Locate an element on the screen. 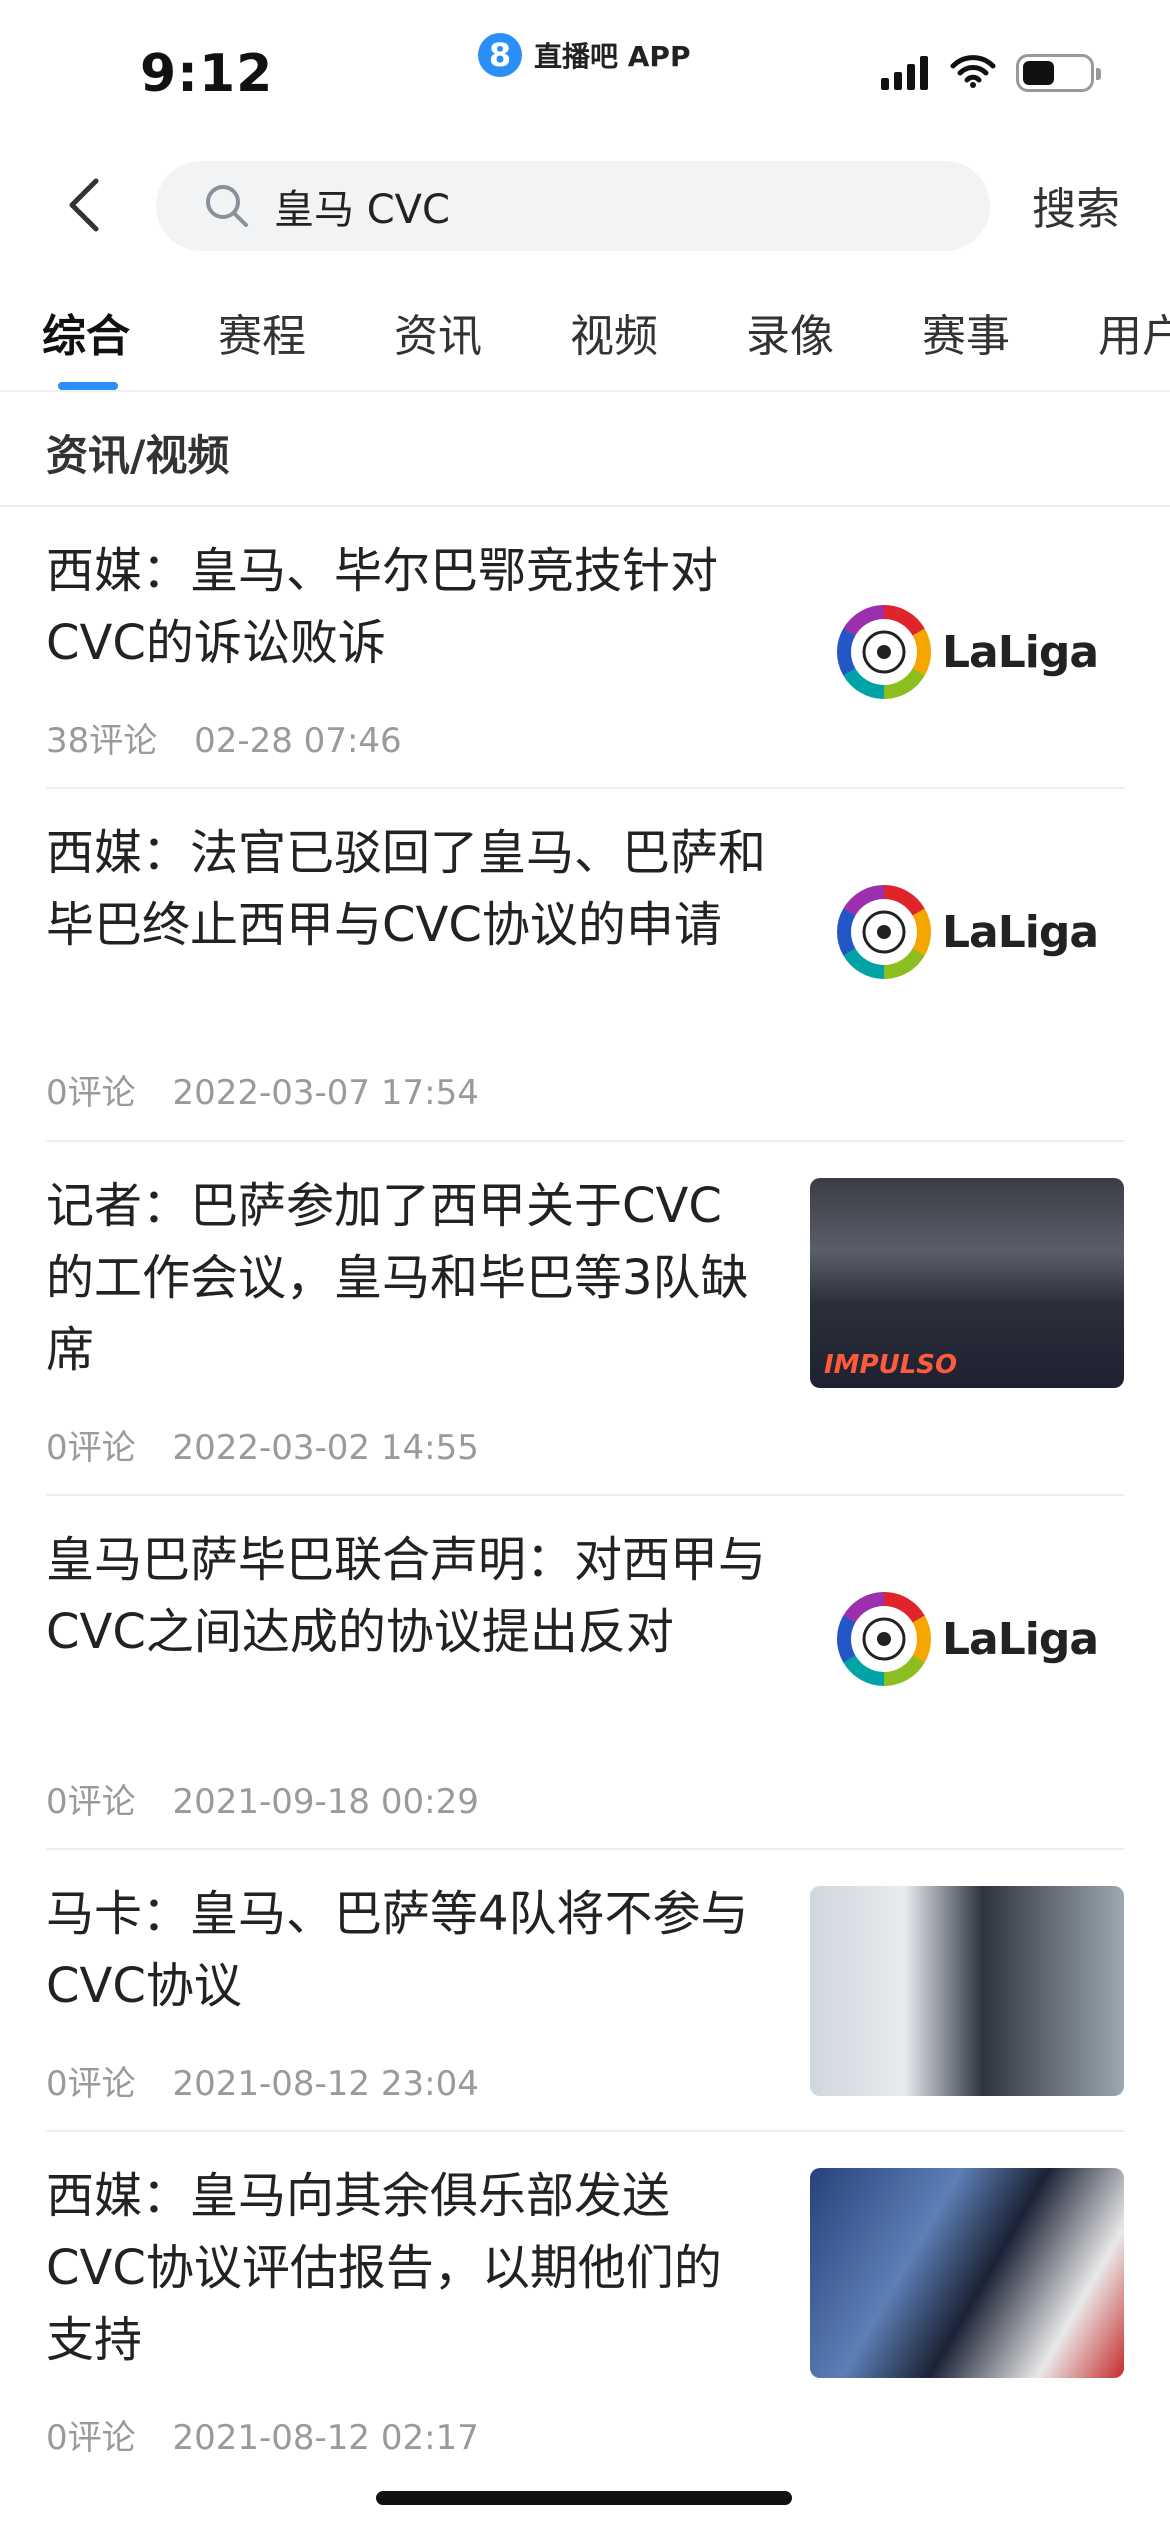  news-meta: 0评论 2022-03-02 14:55 is located at coordinates (262, 1444).